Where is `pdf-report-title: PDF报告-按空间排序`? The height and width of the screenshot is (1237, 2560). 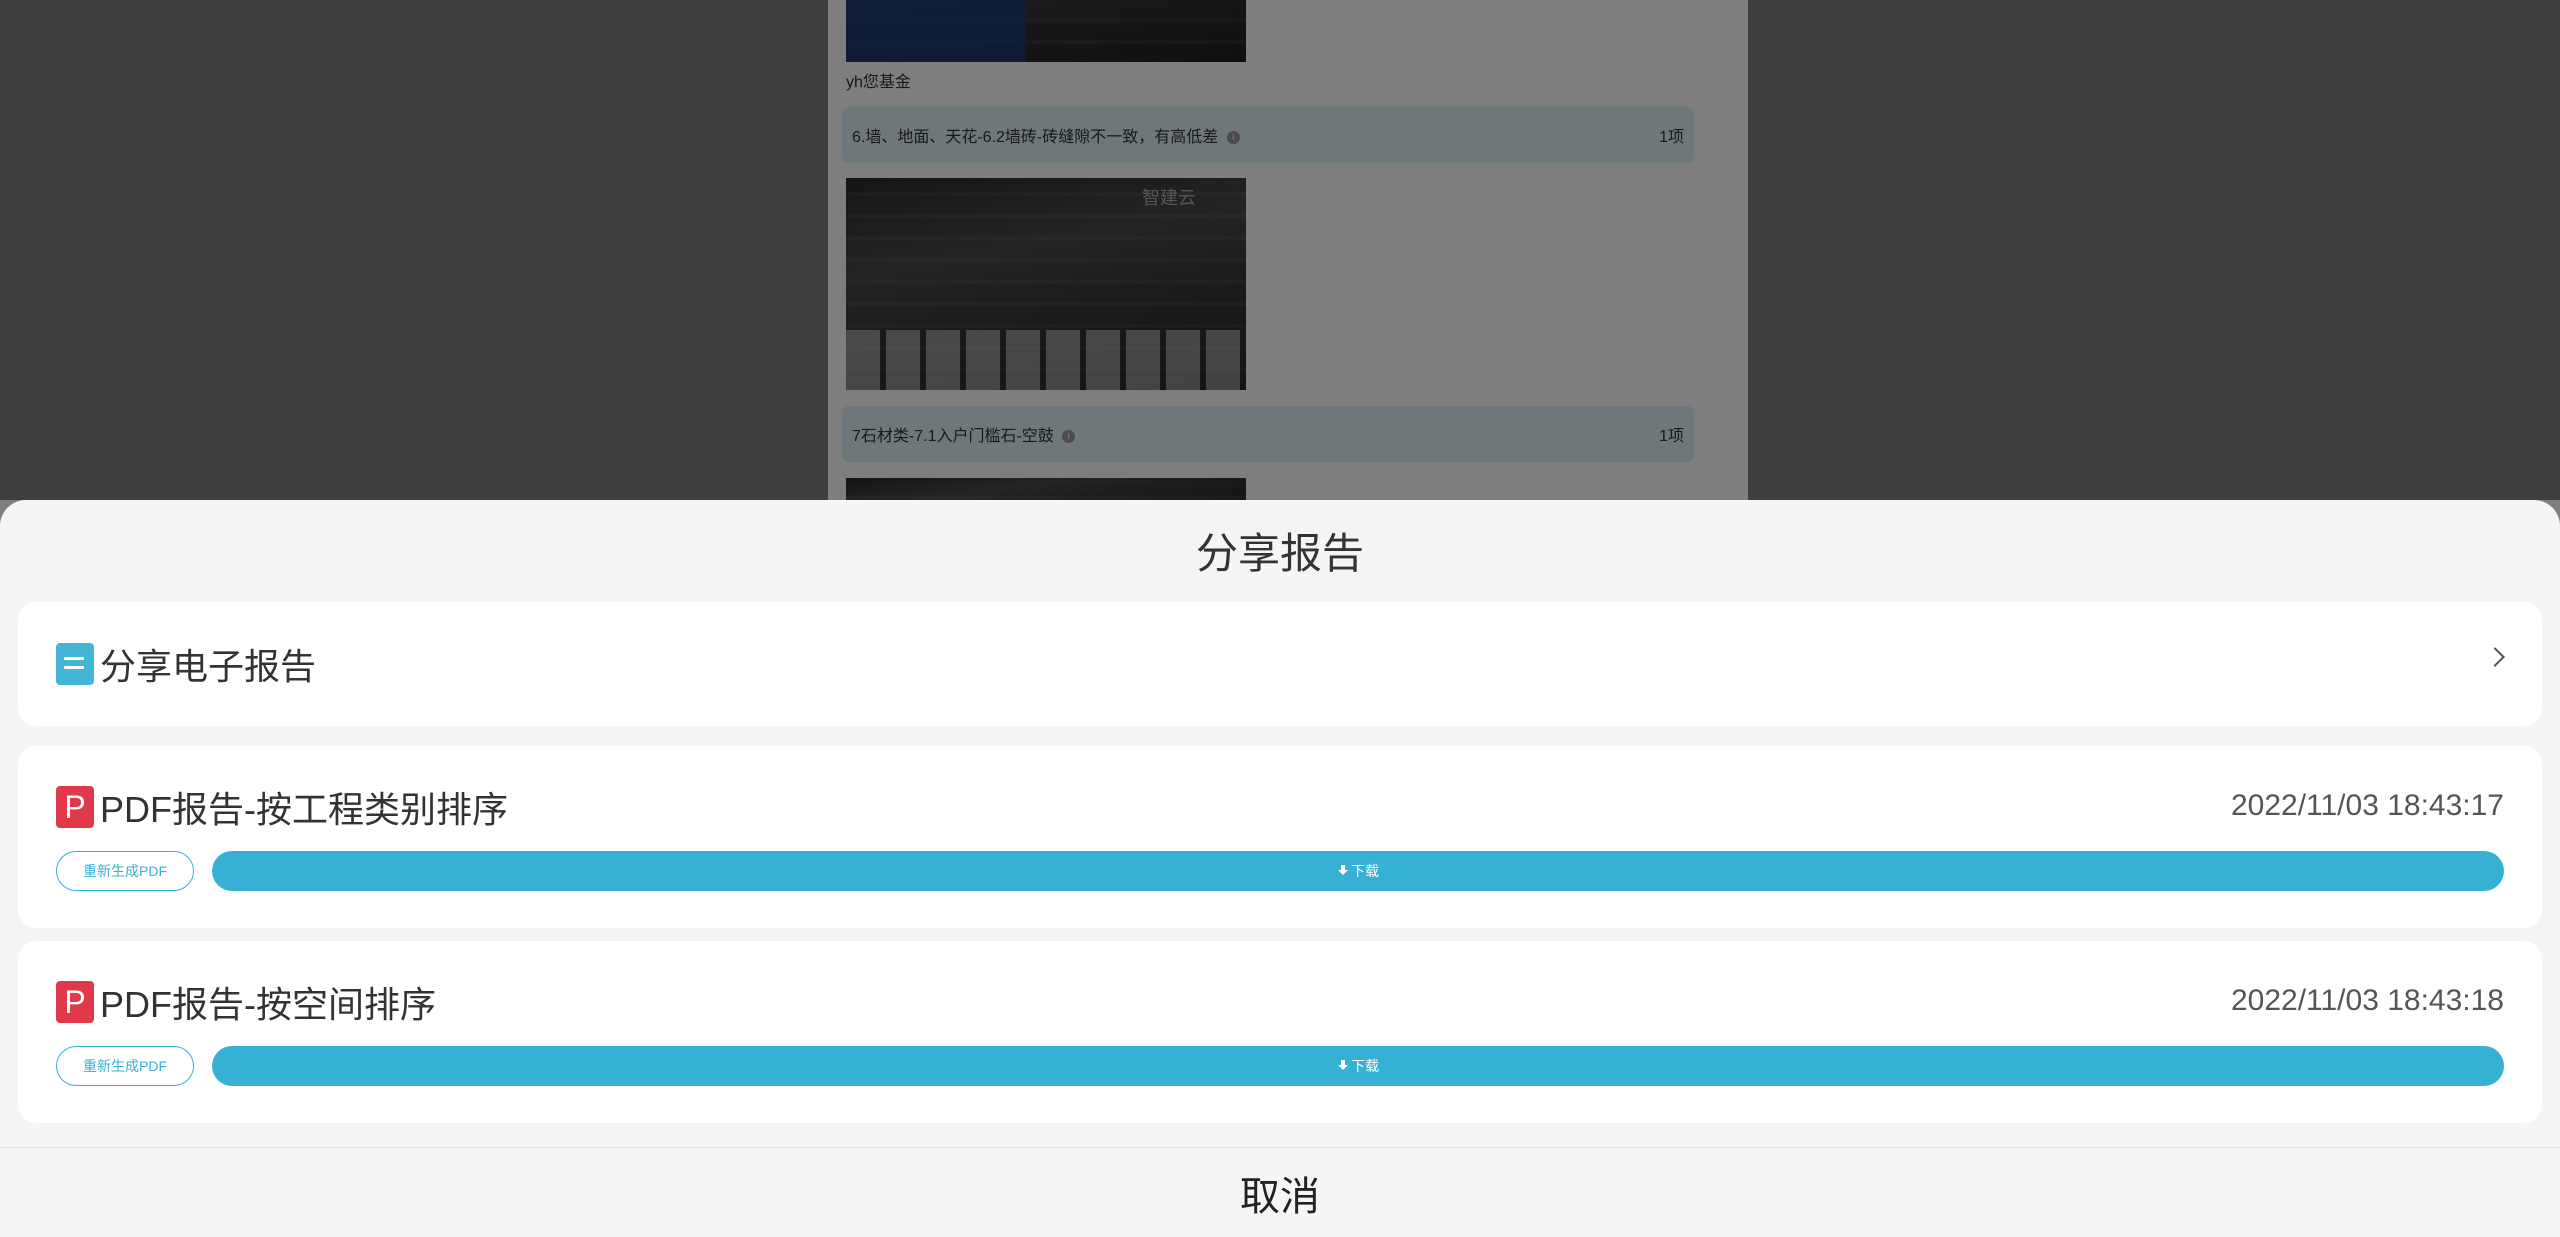 pdf-report-title: PDF报告-按空间排序 is located at coordinates (268, 1004).